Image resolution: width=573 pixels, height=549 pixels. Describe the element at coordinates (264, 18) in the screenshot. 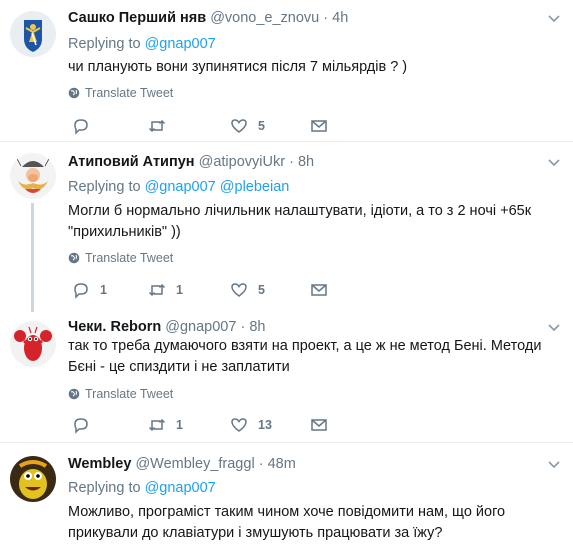

I see `user-handle: @vono_e_znovu` at that location.